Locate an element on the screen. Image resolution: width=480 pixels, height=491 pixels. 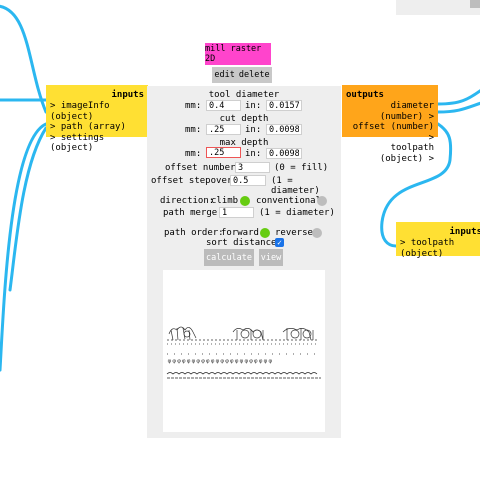
toolpath-preview-image: ᵩᵩᵩᵩᵩᵩᵩᵩᵩᵩᵩᵩᵩᵩᵩᵩᵩᵩᵩᵩᵩᵩ is located at coordinates (243, 352).